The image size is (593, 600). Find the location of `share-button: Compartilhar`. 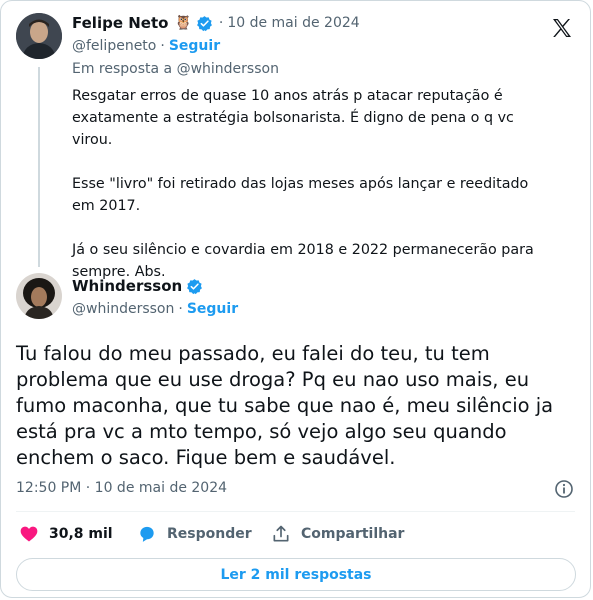

share-button: Compartilhar is located at coordinates (337, 534).